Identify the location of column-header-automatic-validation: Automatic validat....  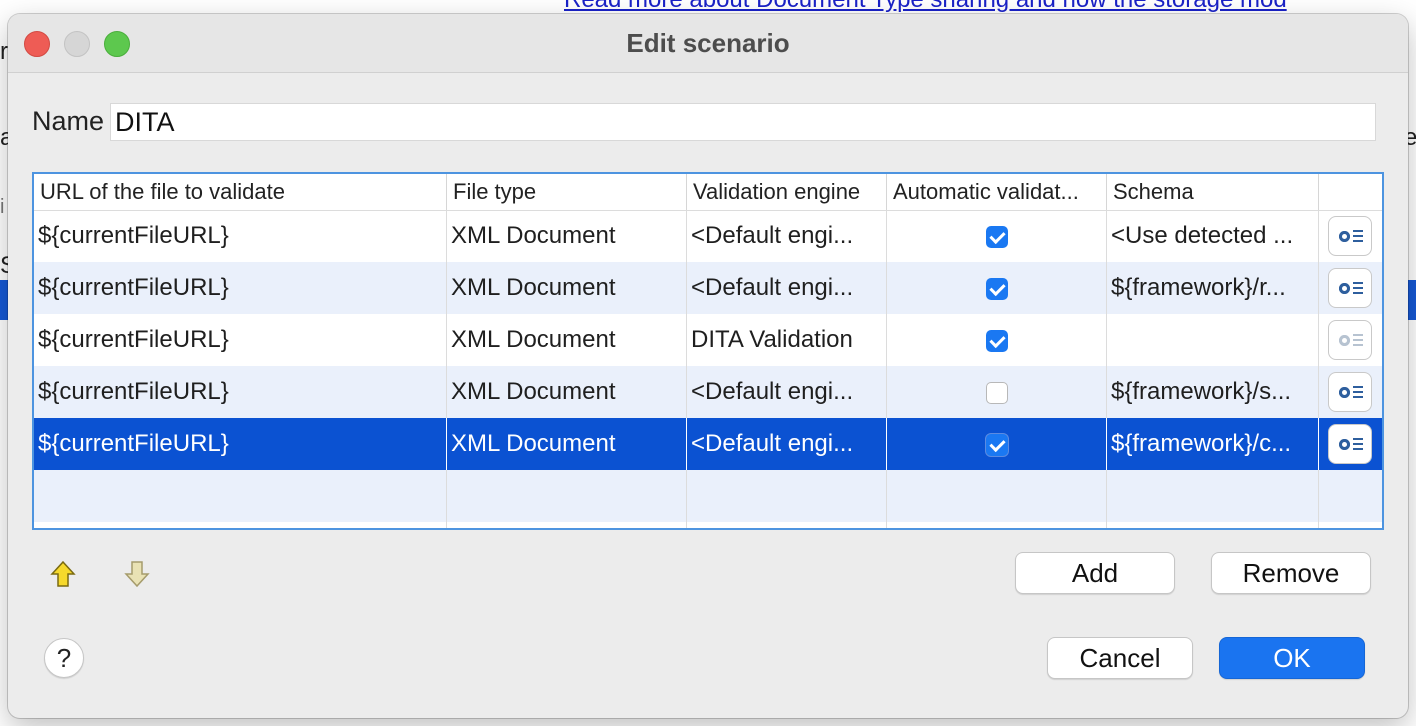
(996, 192).